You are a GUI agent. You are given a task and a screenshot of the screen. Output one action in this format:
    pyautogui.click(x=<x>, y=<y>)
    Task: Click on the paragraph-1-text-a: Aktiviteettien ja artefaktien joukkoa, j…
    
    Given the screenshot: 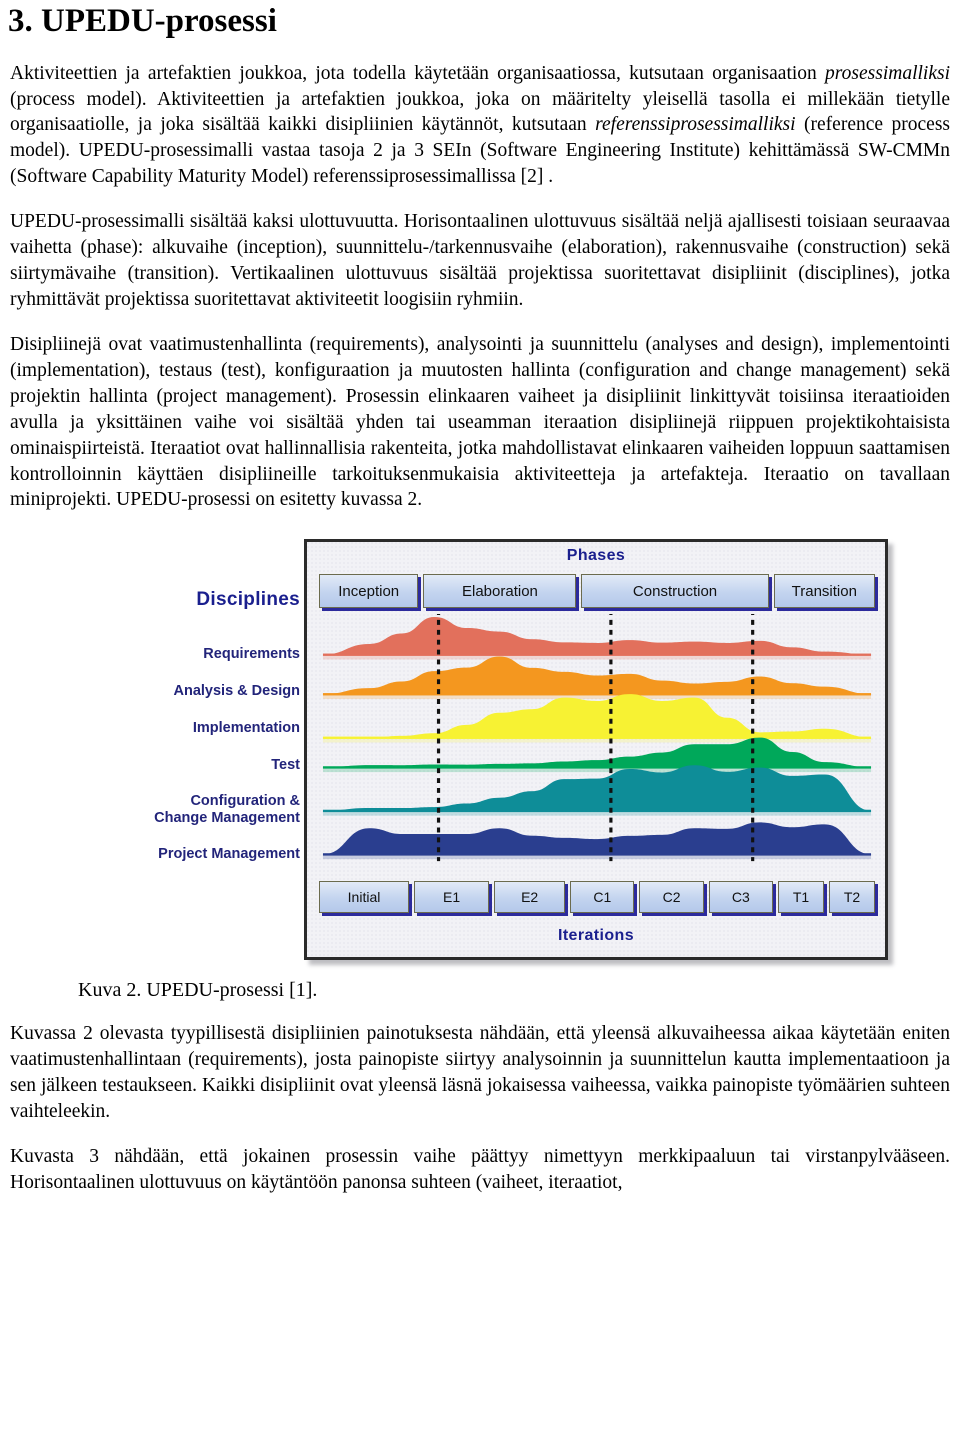 What is the action you would take?
    pyautogui.click(x=418, y=73)
    